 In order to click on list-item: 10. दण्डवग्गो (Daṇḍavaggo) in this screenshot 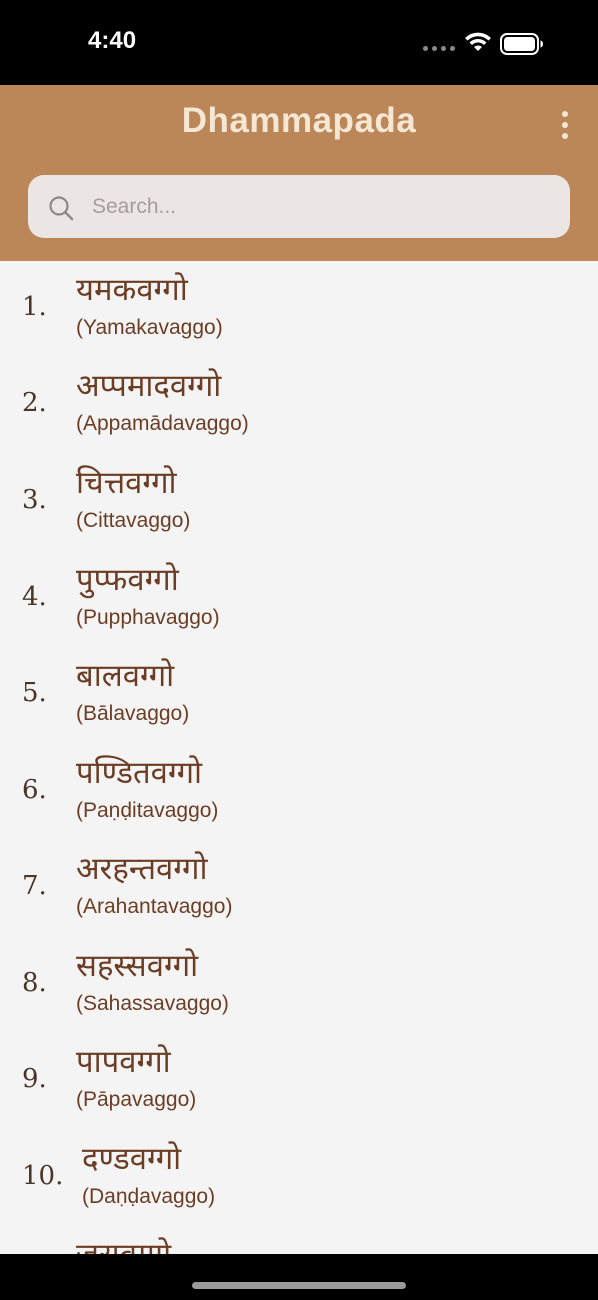, I will do `click(299, 1179)`.